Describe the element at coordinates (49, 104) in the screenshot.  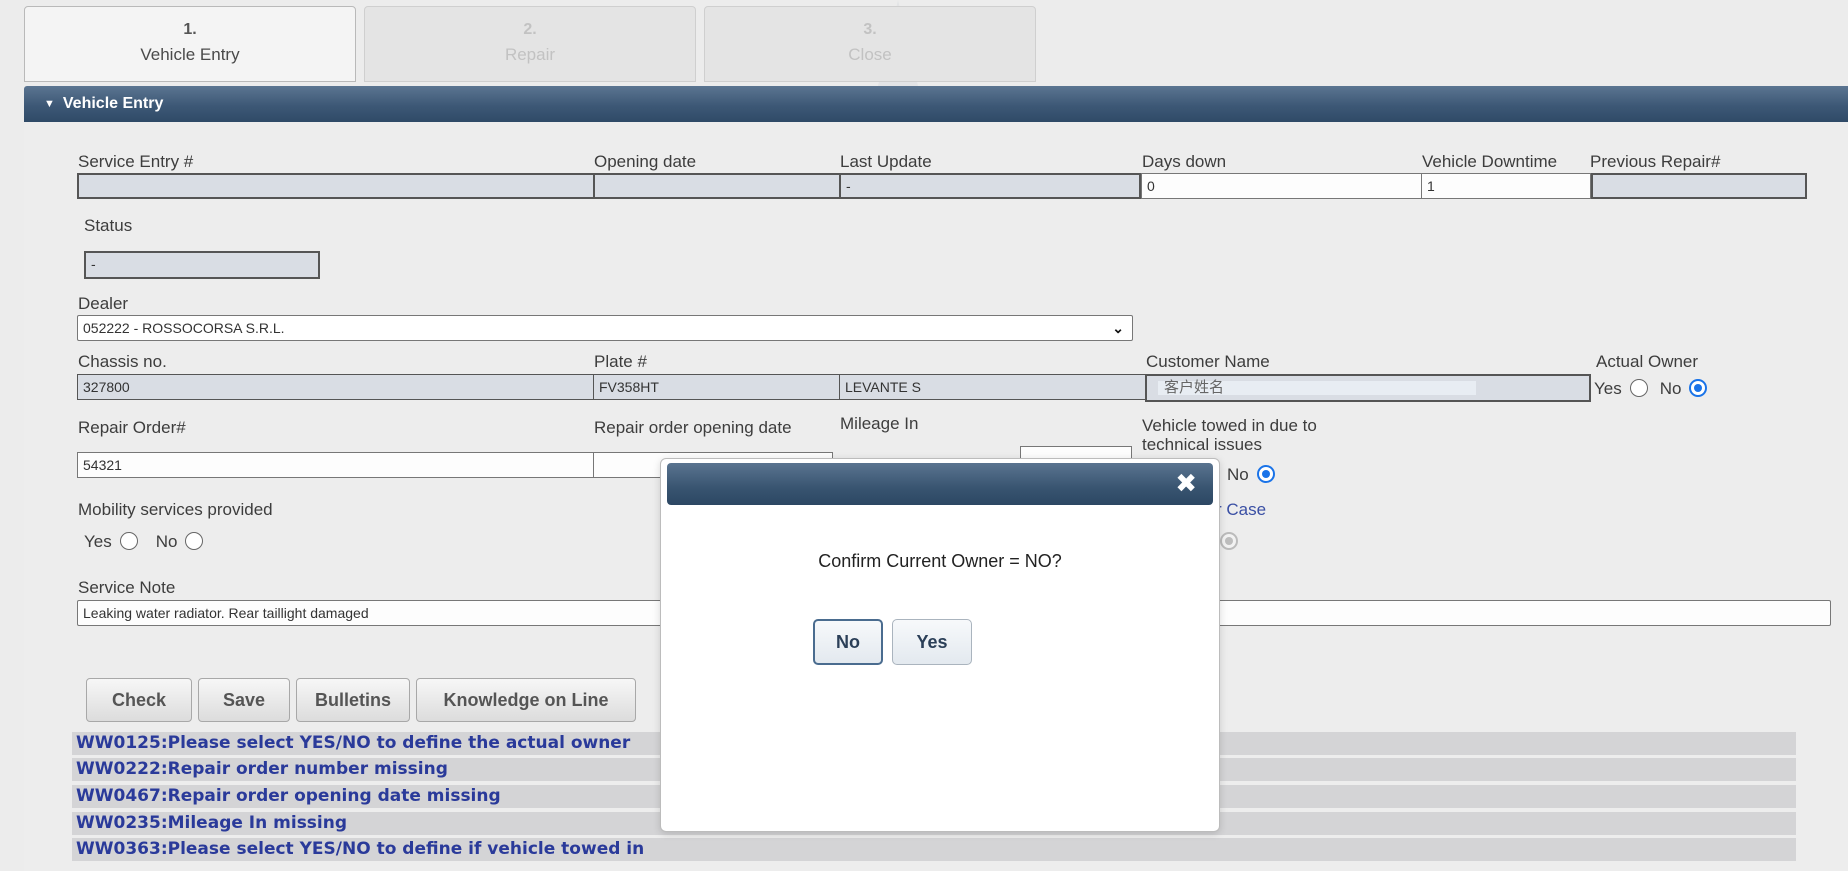
I see `collapse-triangle-icon: ▼` at that location.